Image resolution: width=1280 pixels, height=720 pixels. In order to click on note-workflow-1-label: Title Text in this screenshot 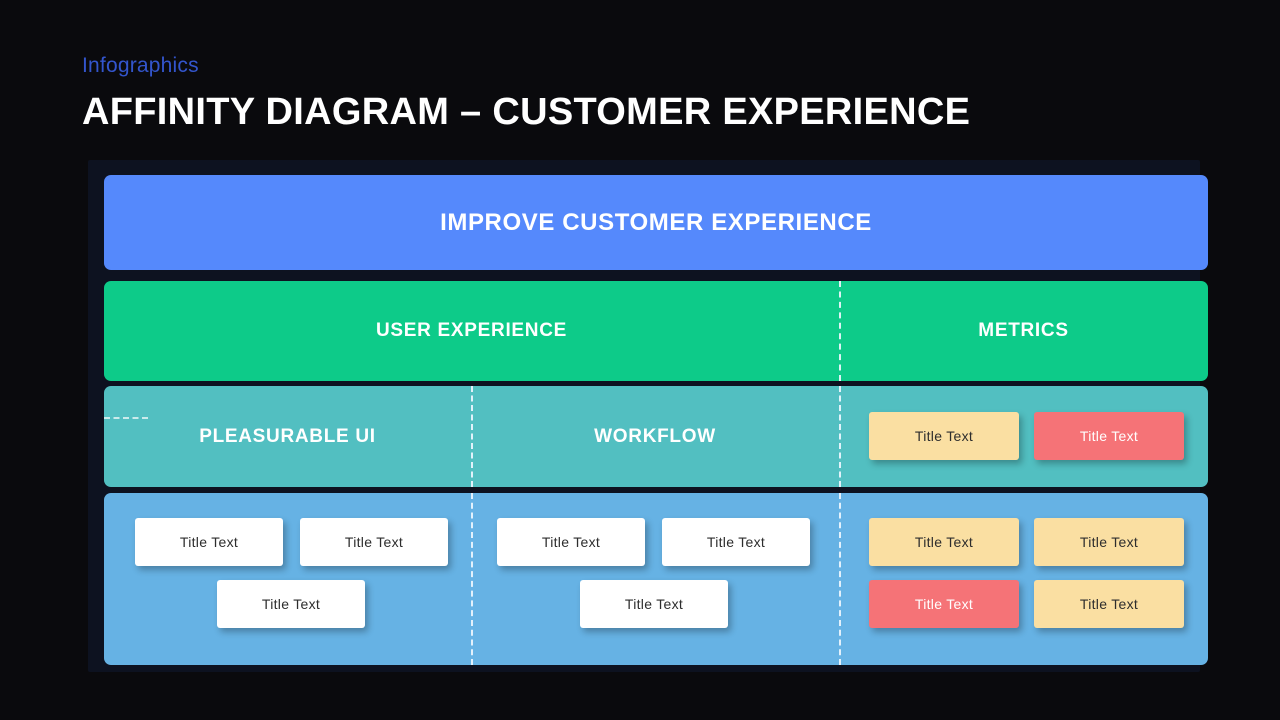, I will do `click(571, 542)`.